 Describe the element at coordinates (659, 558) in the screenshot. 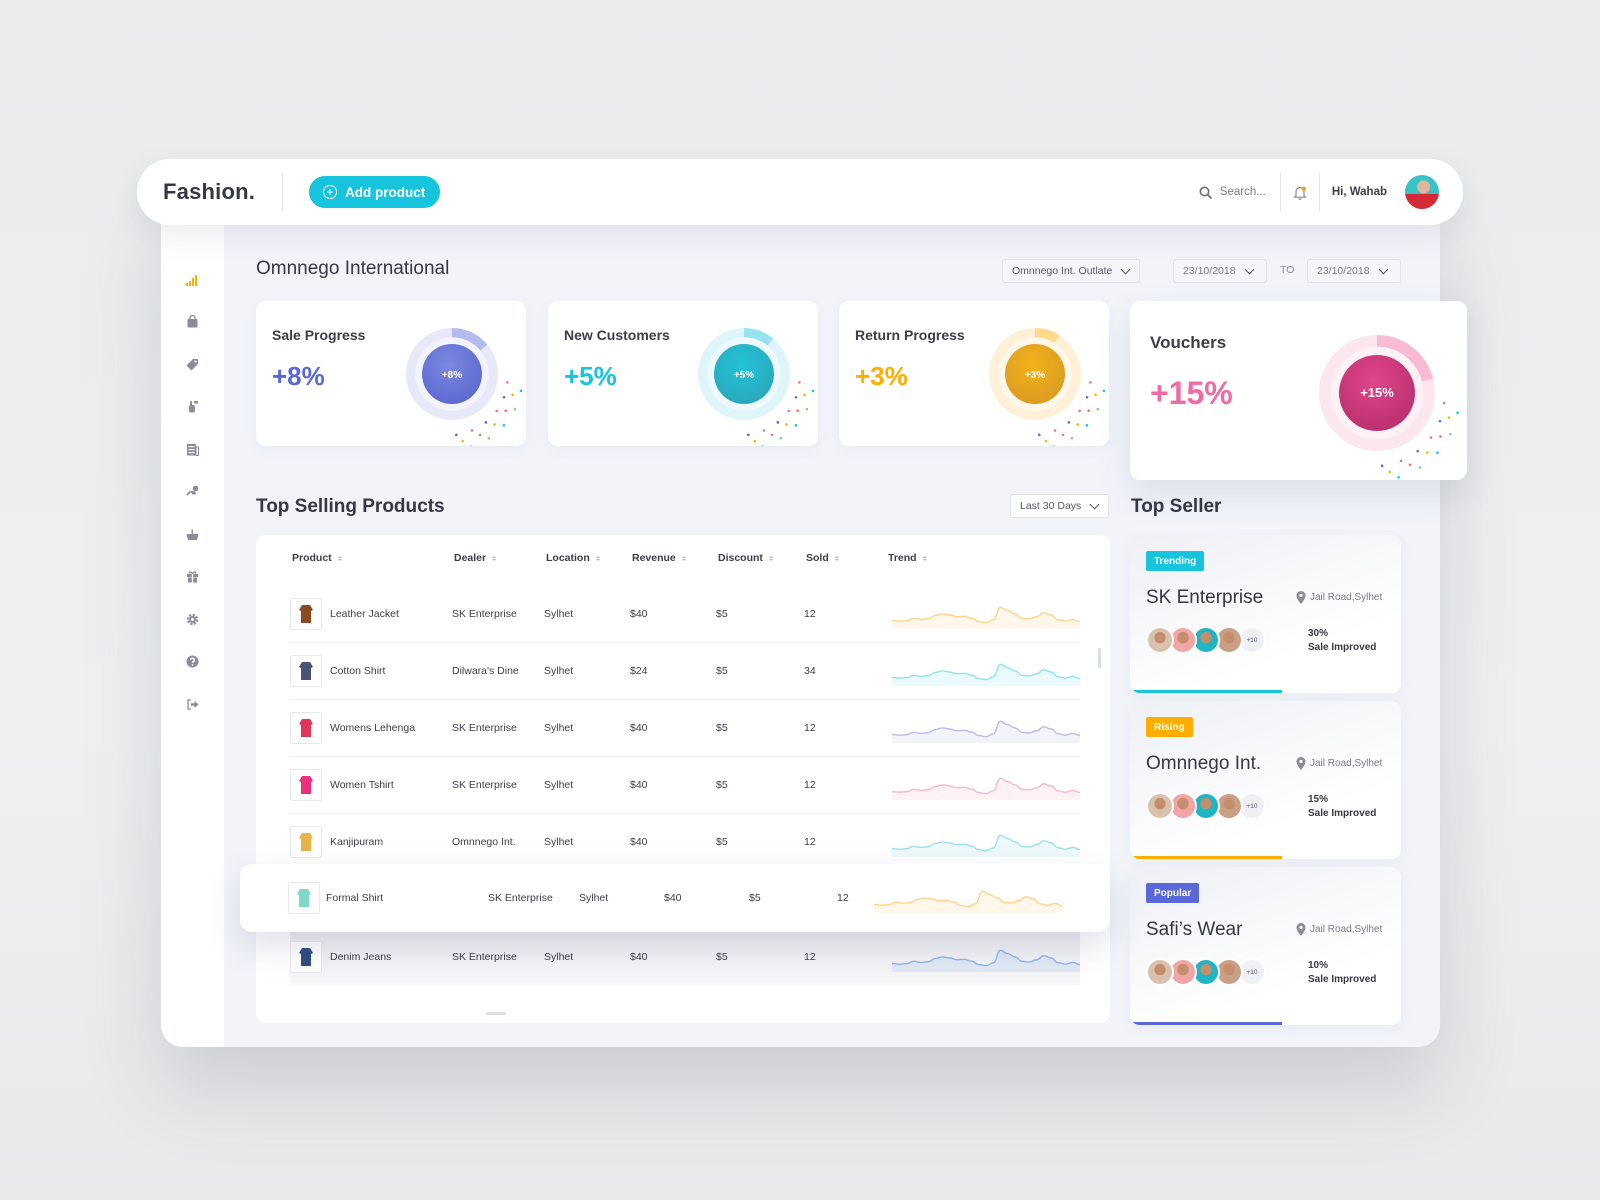

I see `column-header-revenue: Revenue` at that location.